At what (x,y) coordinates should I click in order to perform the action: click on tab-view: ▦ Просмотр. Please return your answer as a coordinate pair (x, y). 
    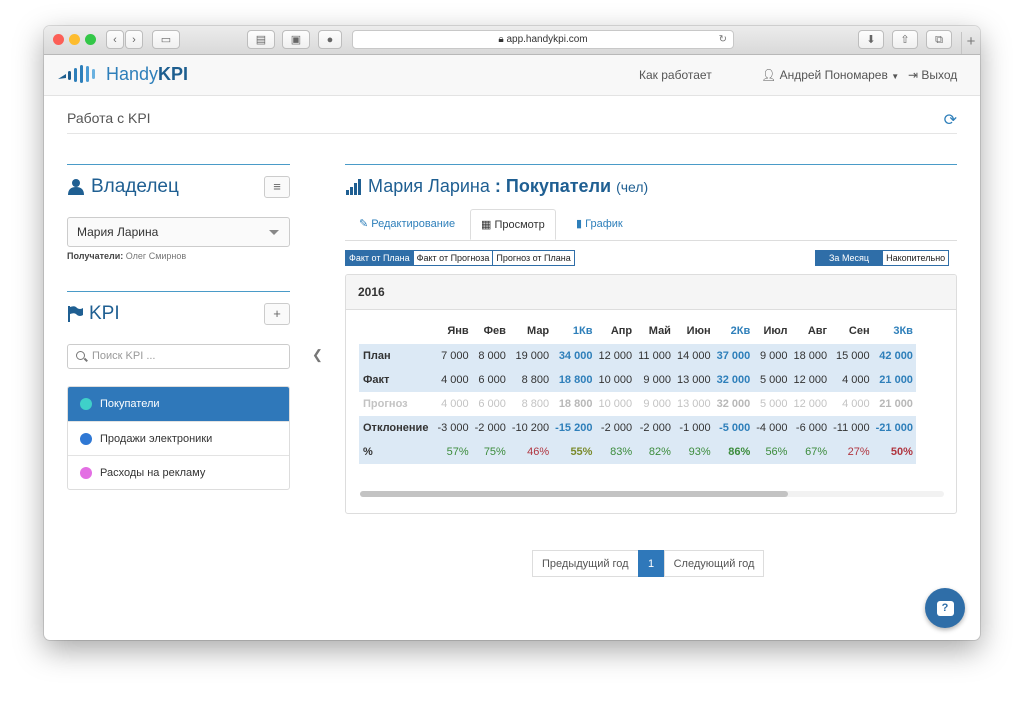
    Looking at the image, I should click on (513, 224).